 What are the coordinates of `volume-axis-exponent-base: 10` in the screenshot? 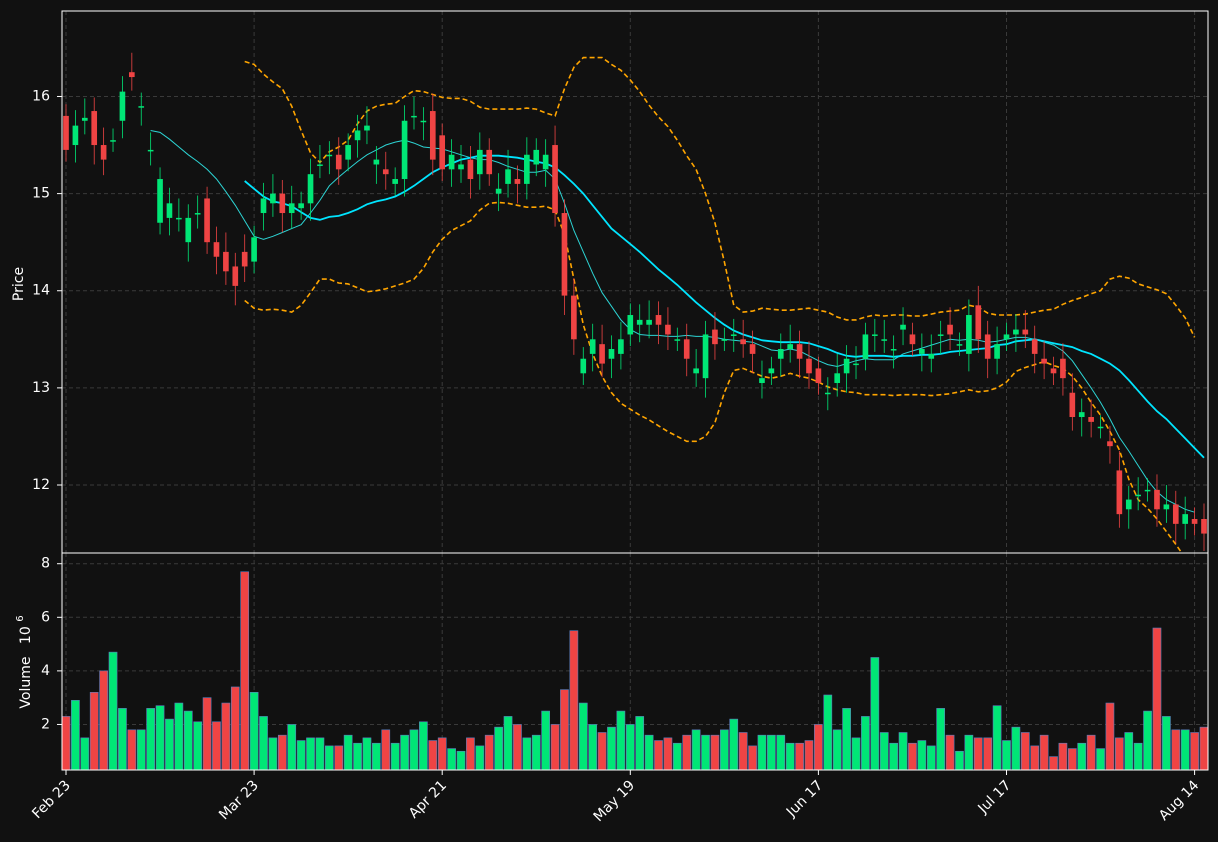 It's located at (26, 635).